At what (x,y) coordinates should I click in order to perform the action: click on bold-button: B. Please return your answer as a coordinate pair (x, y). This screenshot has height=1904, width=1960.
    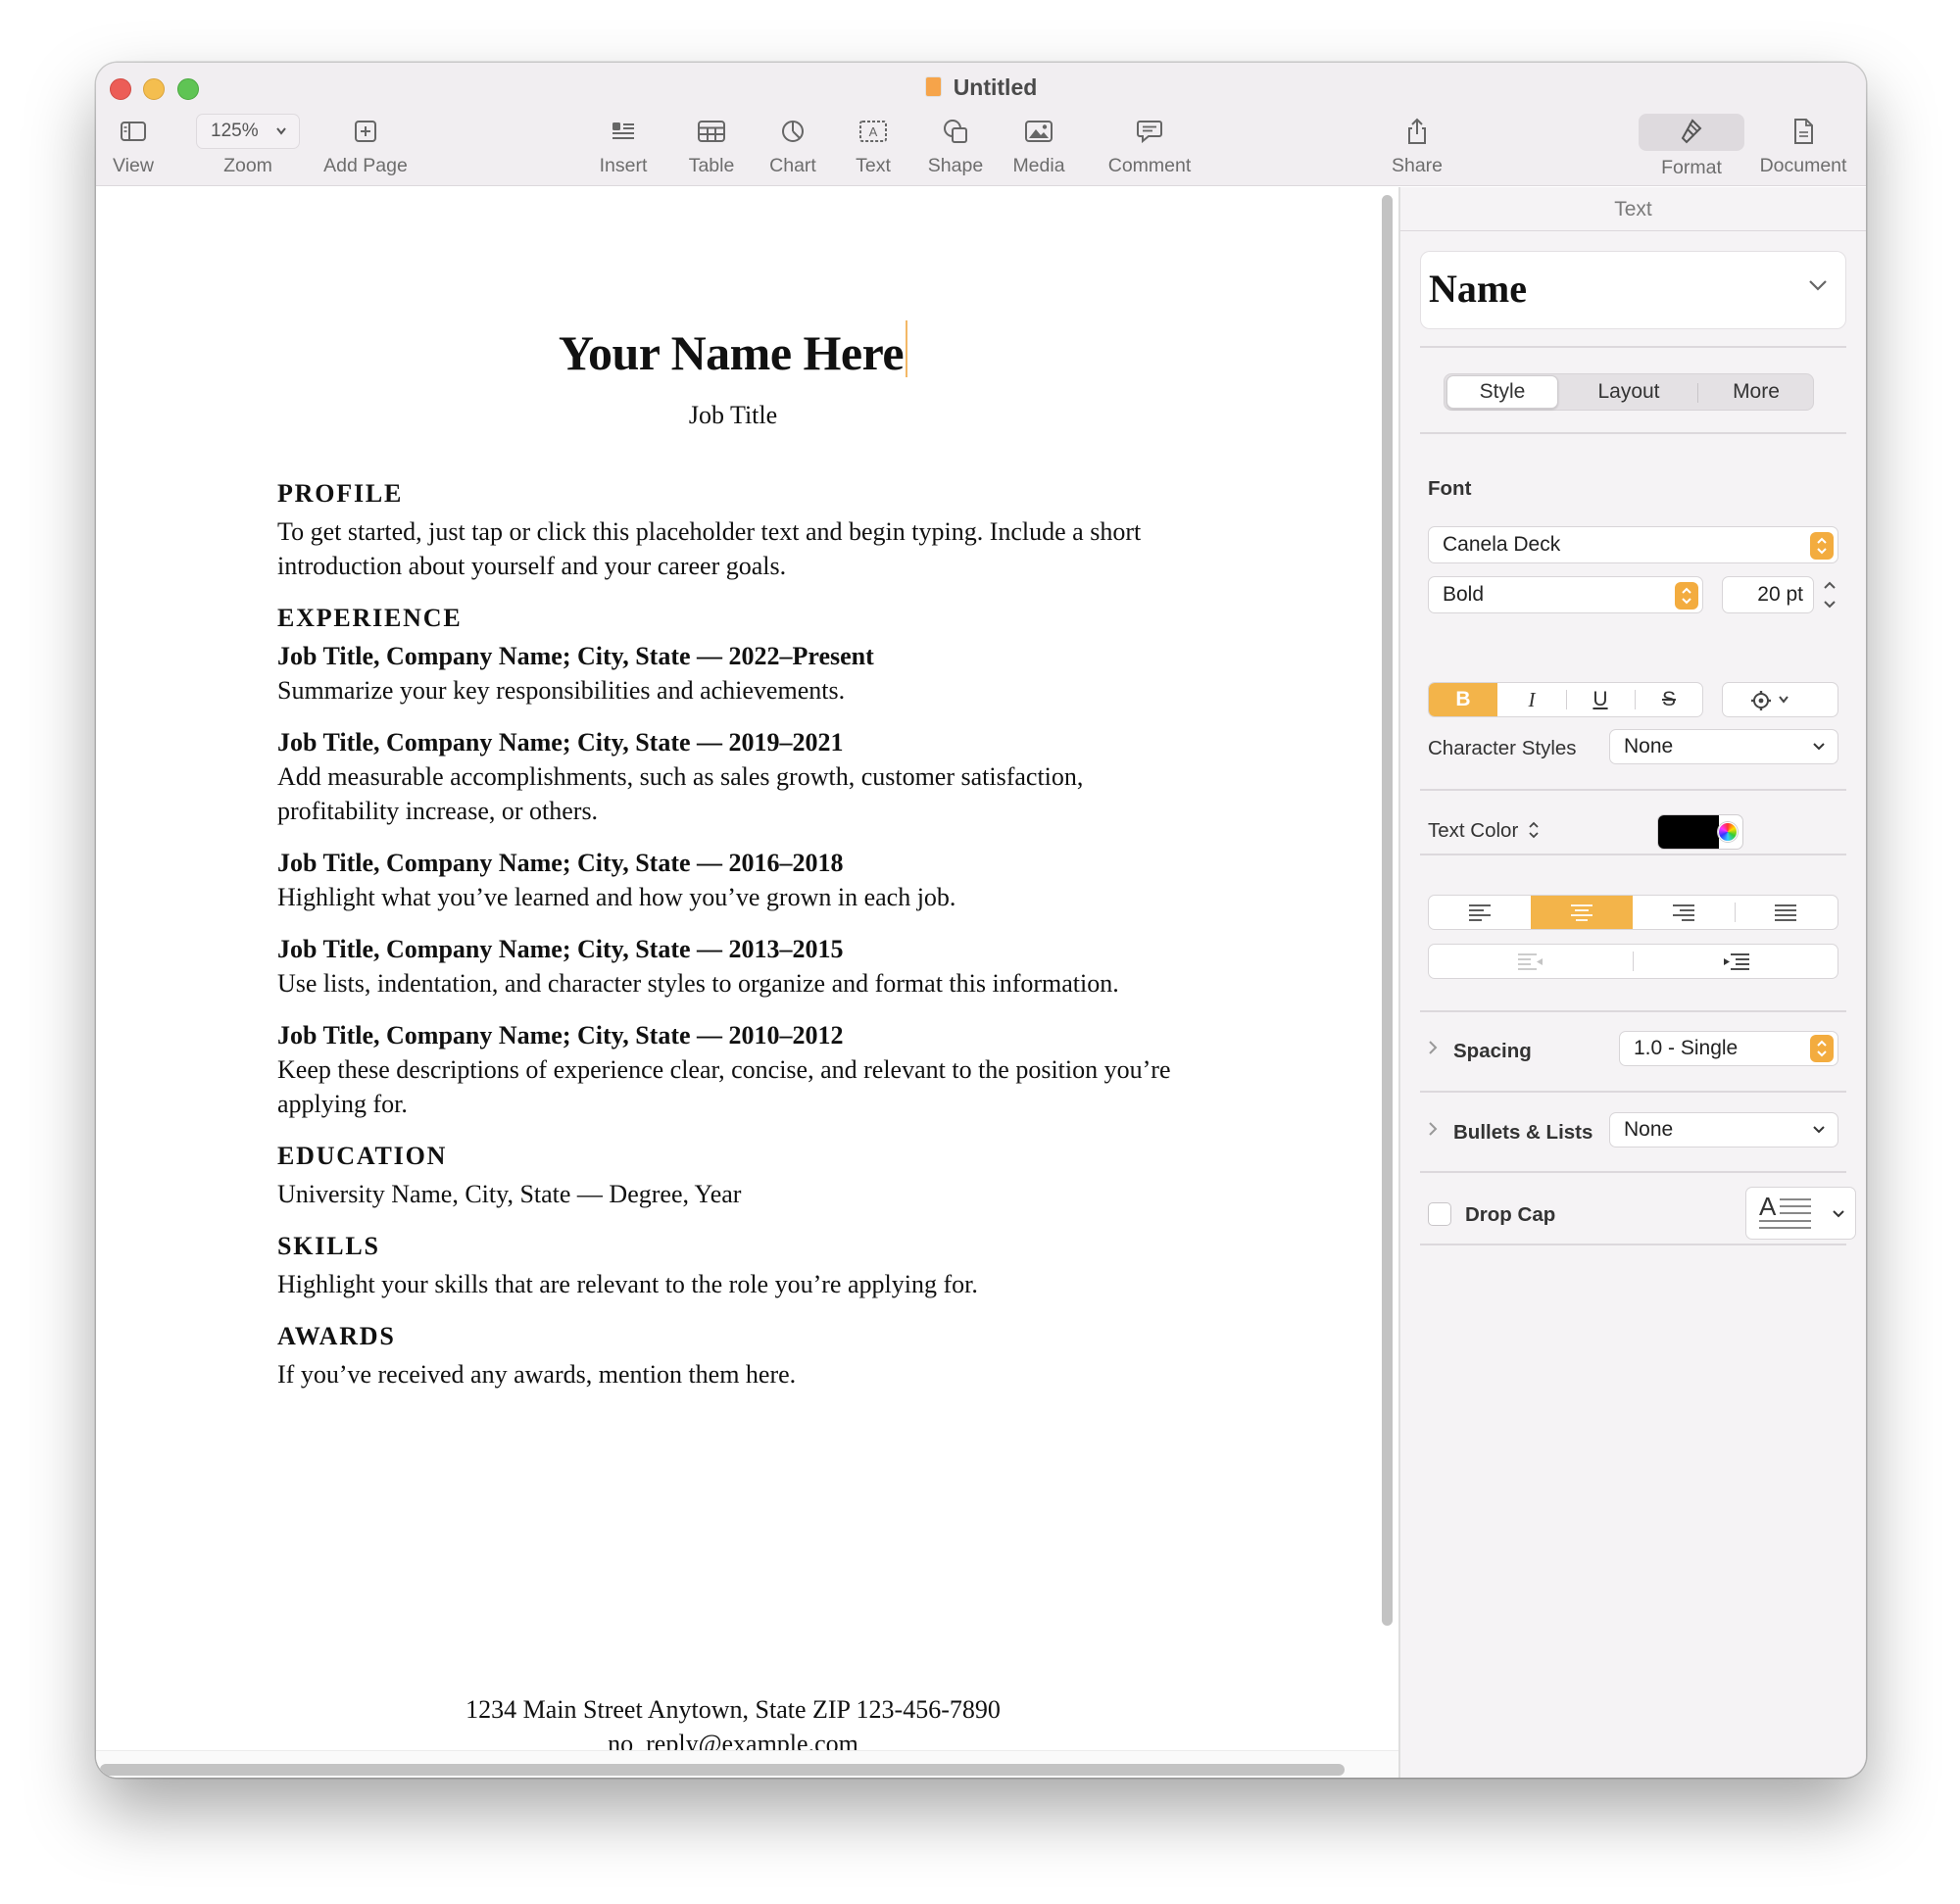
    Looking at the image, I should click on (1463, 699).